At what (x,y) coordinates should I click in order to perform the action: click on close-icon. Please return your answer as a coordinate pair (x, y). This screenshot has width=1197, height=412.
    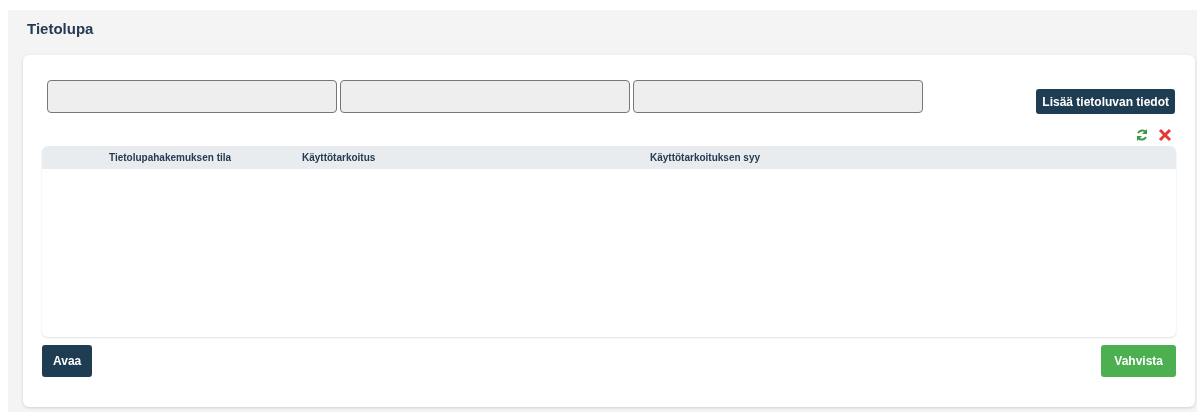
    Looking at the image, I should click on (1165, 135).